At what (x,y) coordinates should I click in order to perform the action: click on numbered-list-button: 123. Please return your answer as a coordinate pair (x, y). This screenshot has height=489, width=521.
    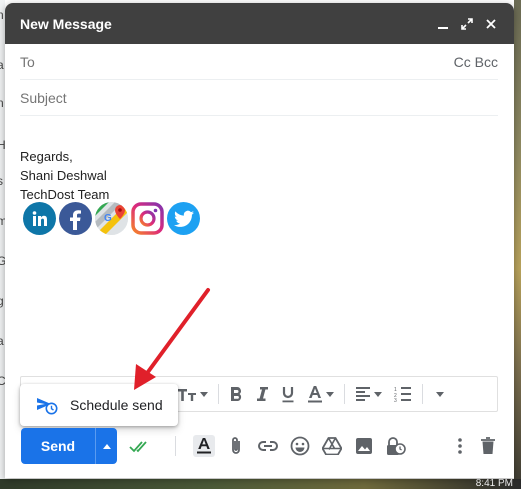
    Looking at the image, I should click on (403, 394).